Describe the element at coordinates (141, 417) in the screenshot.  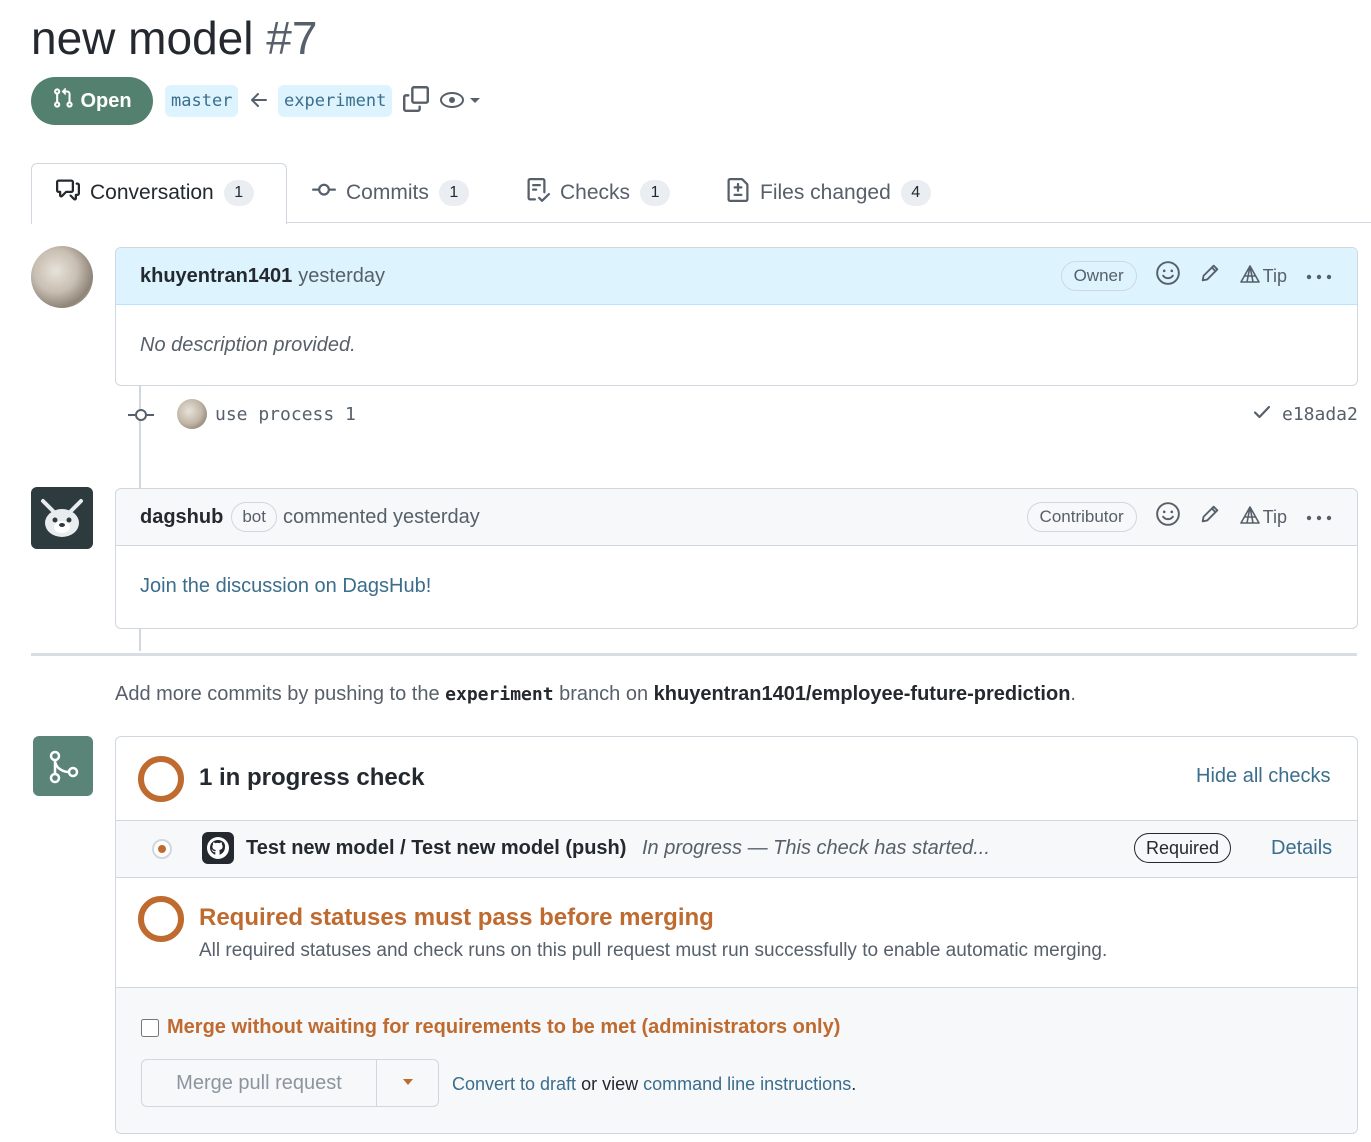
I see `commit-node-icon` at that location.